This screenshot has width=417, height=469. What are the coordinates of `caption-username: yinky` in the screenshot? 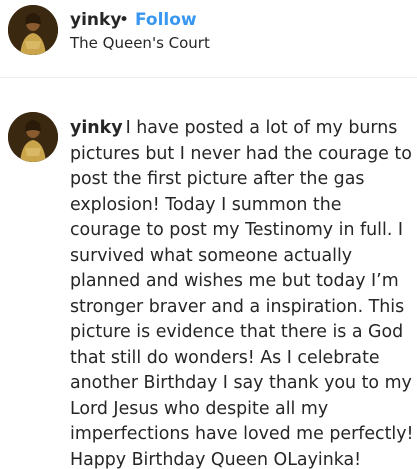 It's located at (96, 128).